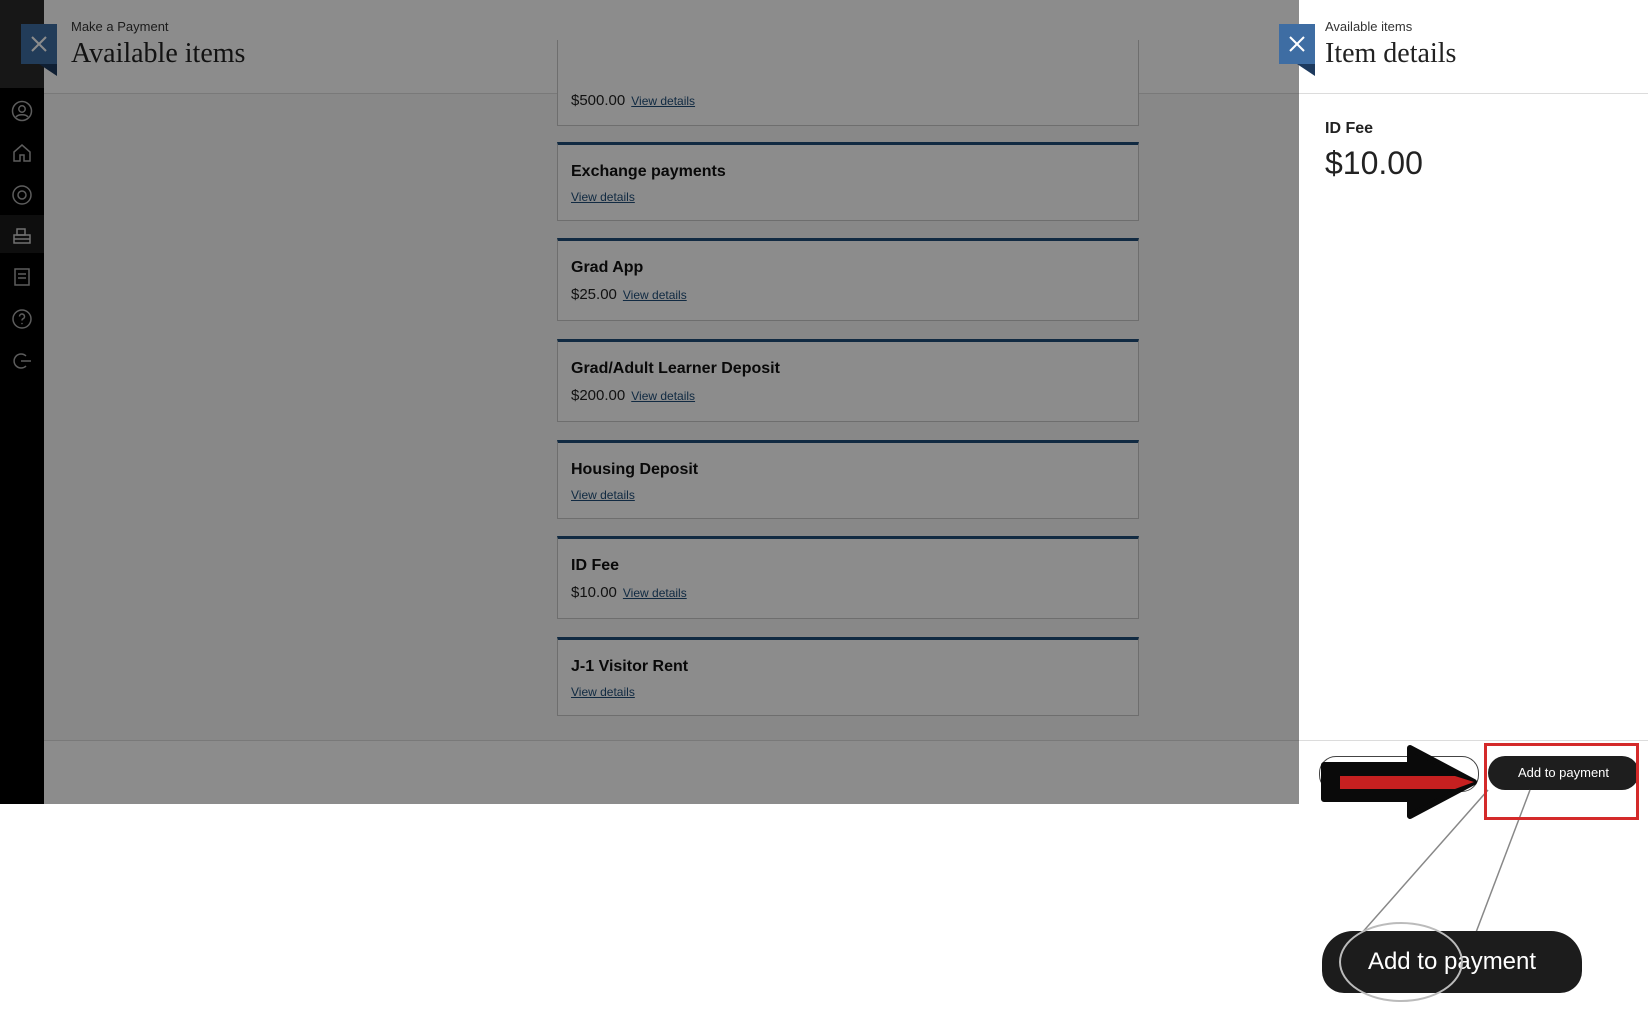  I want to click on cursor-ring, so click(1401, 962).